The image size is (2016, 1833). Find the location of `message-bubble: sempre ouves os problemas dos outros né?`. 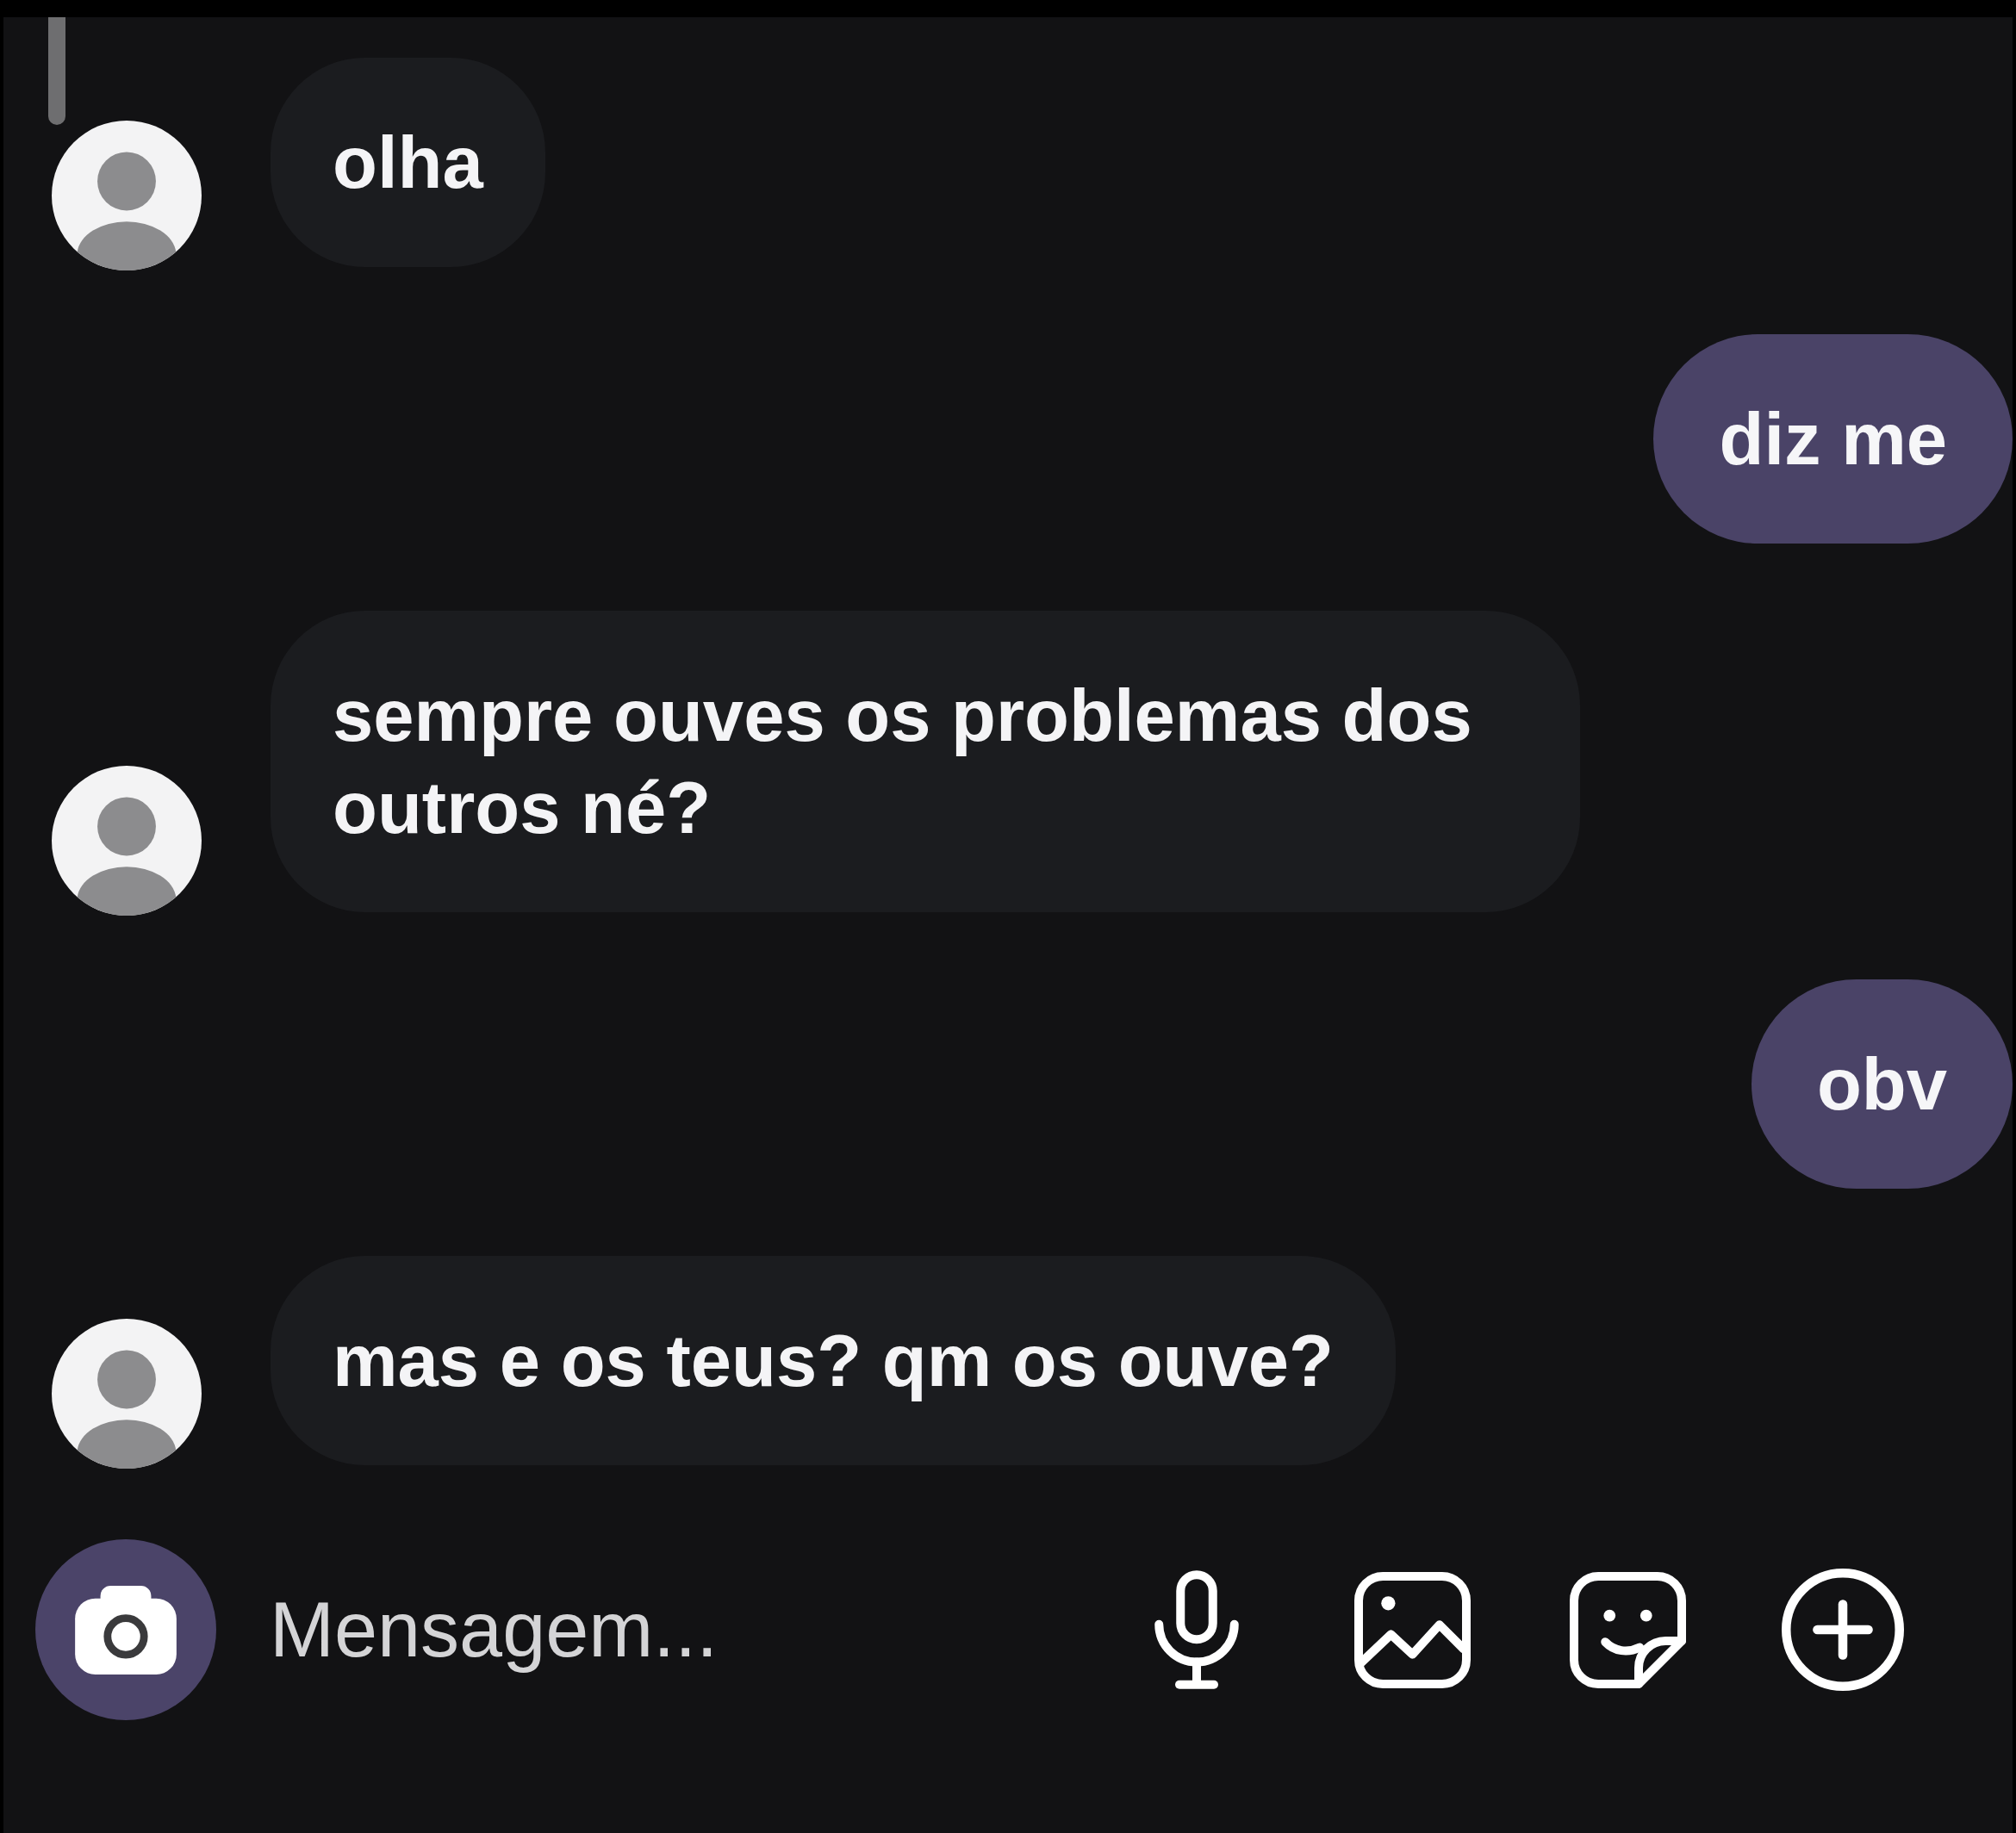

message-bubble: sempre ouves os problemas dos outros né? is located at coordinates (926, 762).